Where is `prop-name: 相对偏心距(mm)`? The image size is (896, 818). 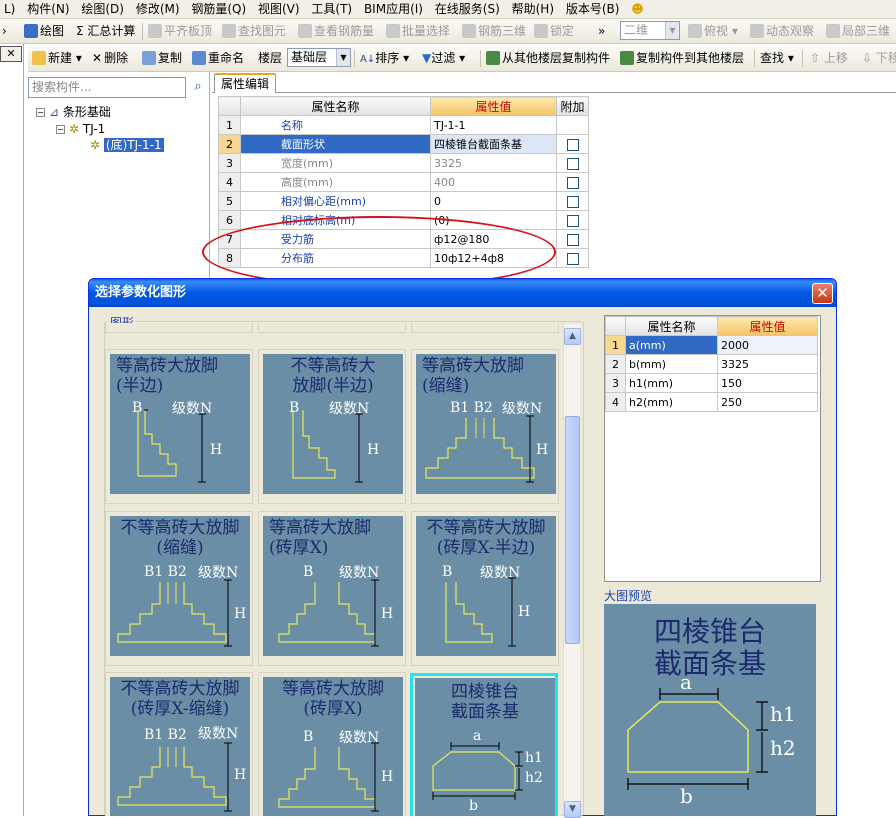 prop-name: 相对偏心距(mm) is located at coordinates (335, 201).